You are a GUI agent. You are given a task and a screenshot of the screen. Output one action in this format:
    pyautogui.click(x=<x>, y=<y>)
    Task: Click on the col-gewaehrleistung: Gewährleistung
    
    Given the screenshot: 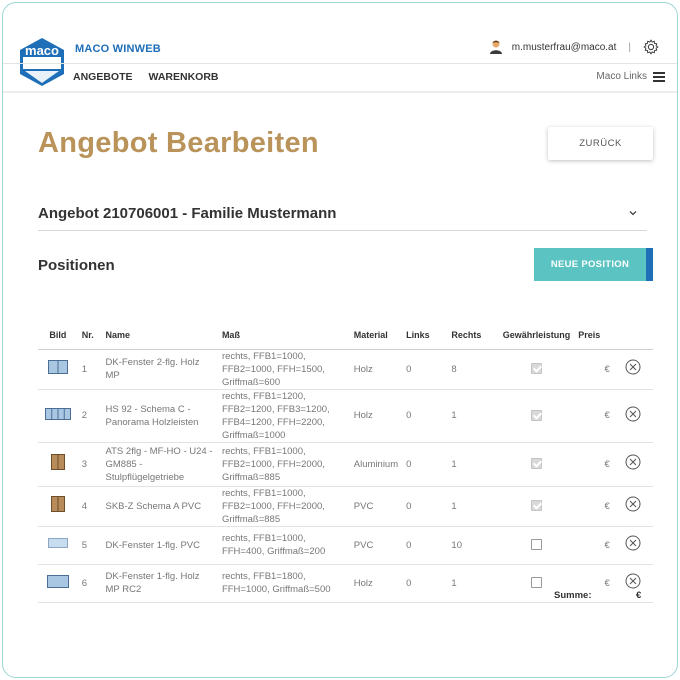 What is the action you would take?
    pyautogui.click(x=536, y=335)
    